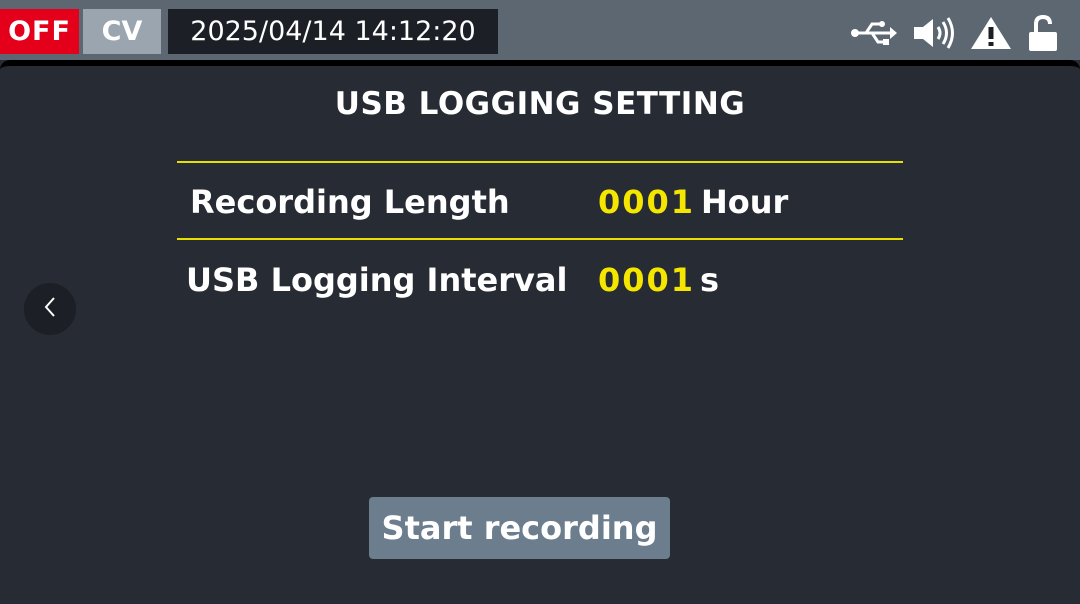 The height and width of the screenshot is (604, 1080). I want to click on logging-interval-value: 0001, so click(646, 280).